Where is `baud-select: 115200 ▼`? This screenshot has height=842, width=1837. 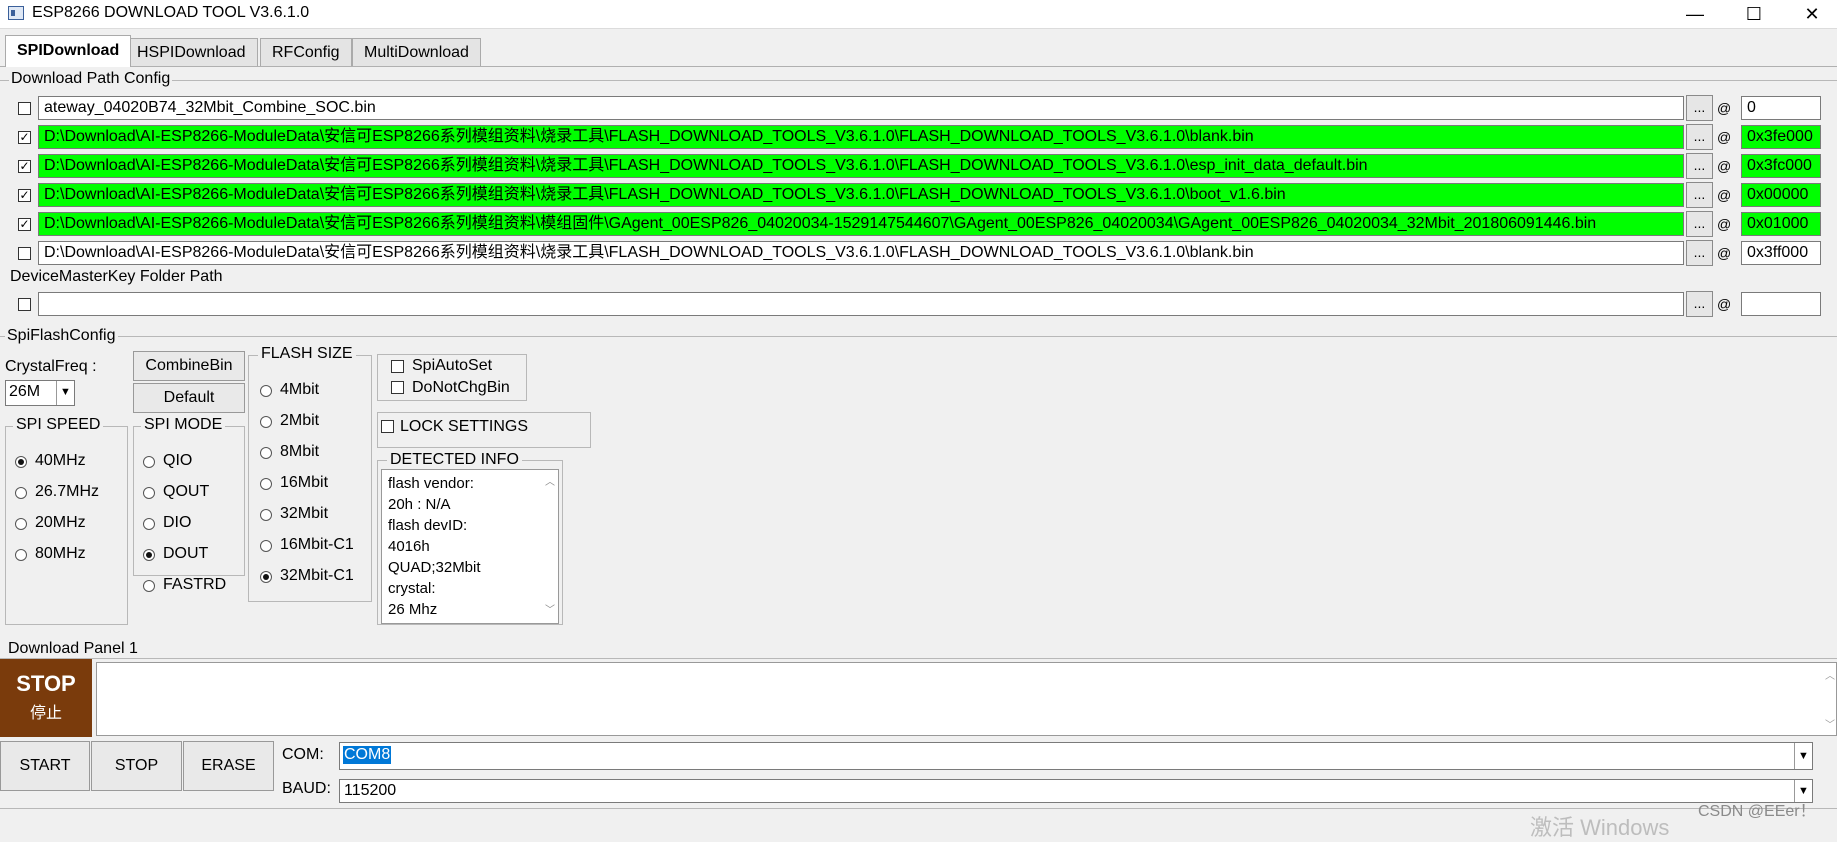 baud-select: 115200 ▼ is located at coordinates (1076, 791).